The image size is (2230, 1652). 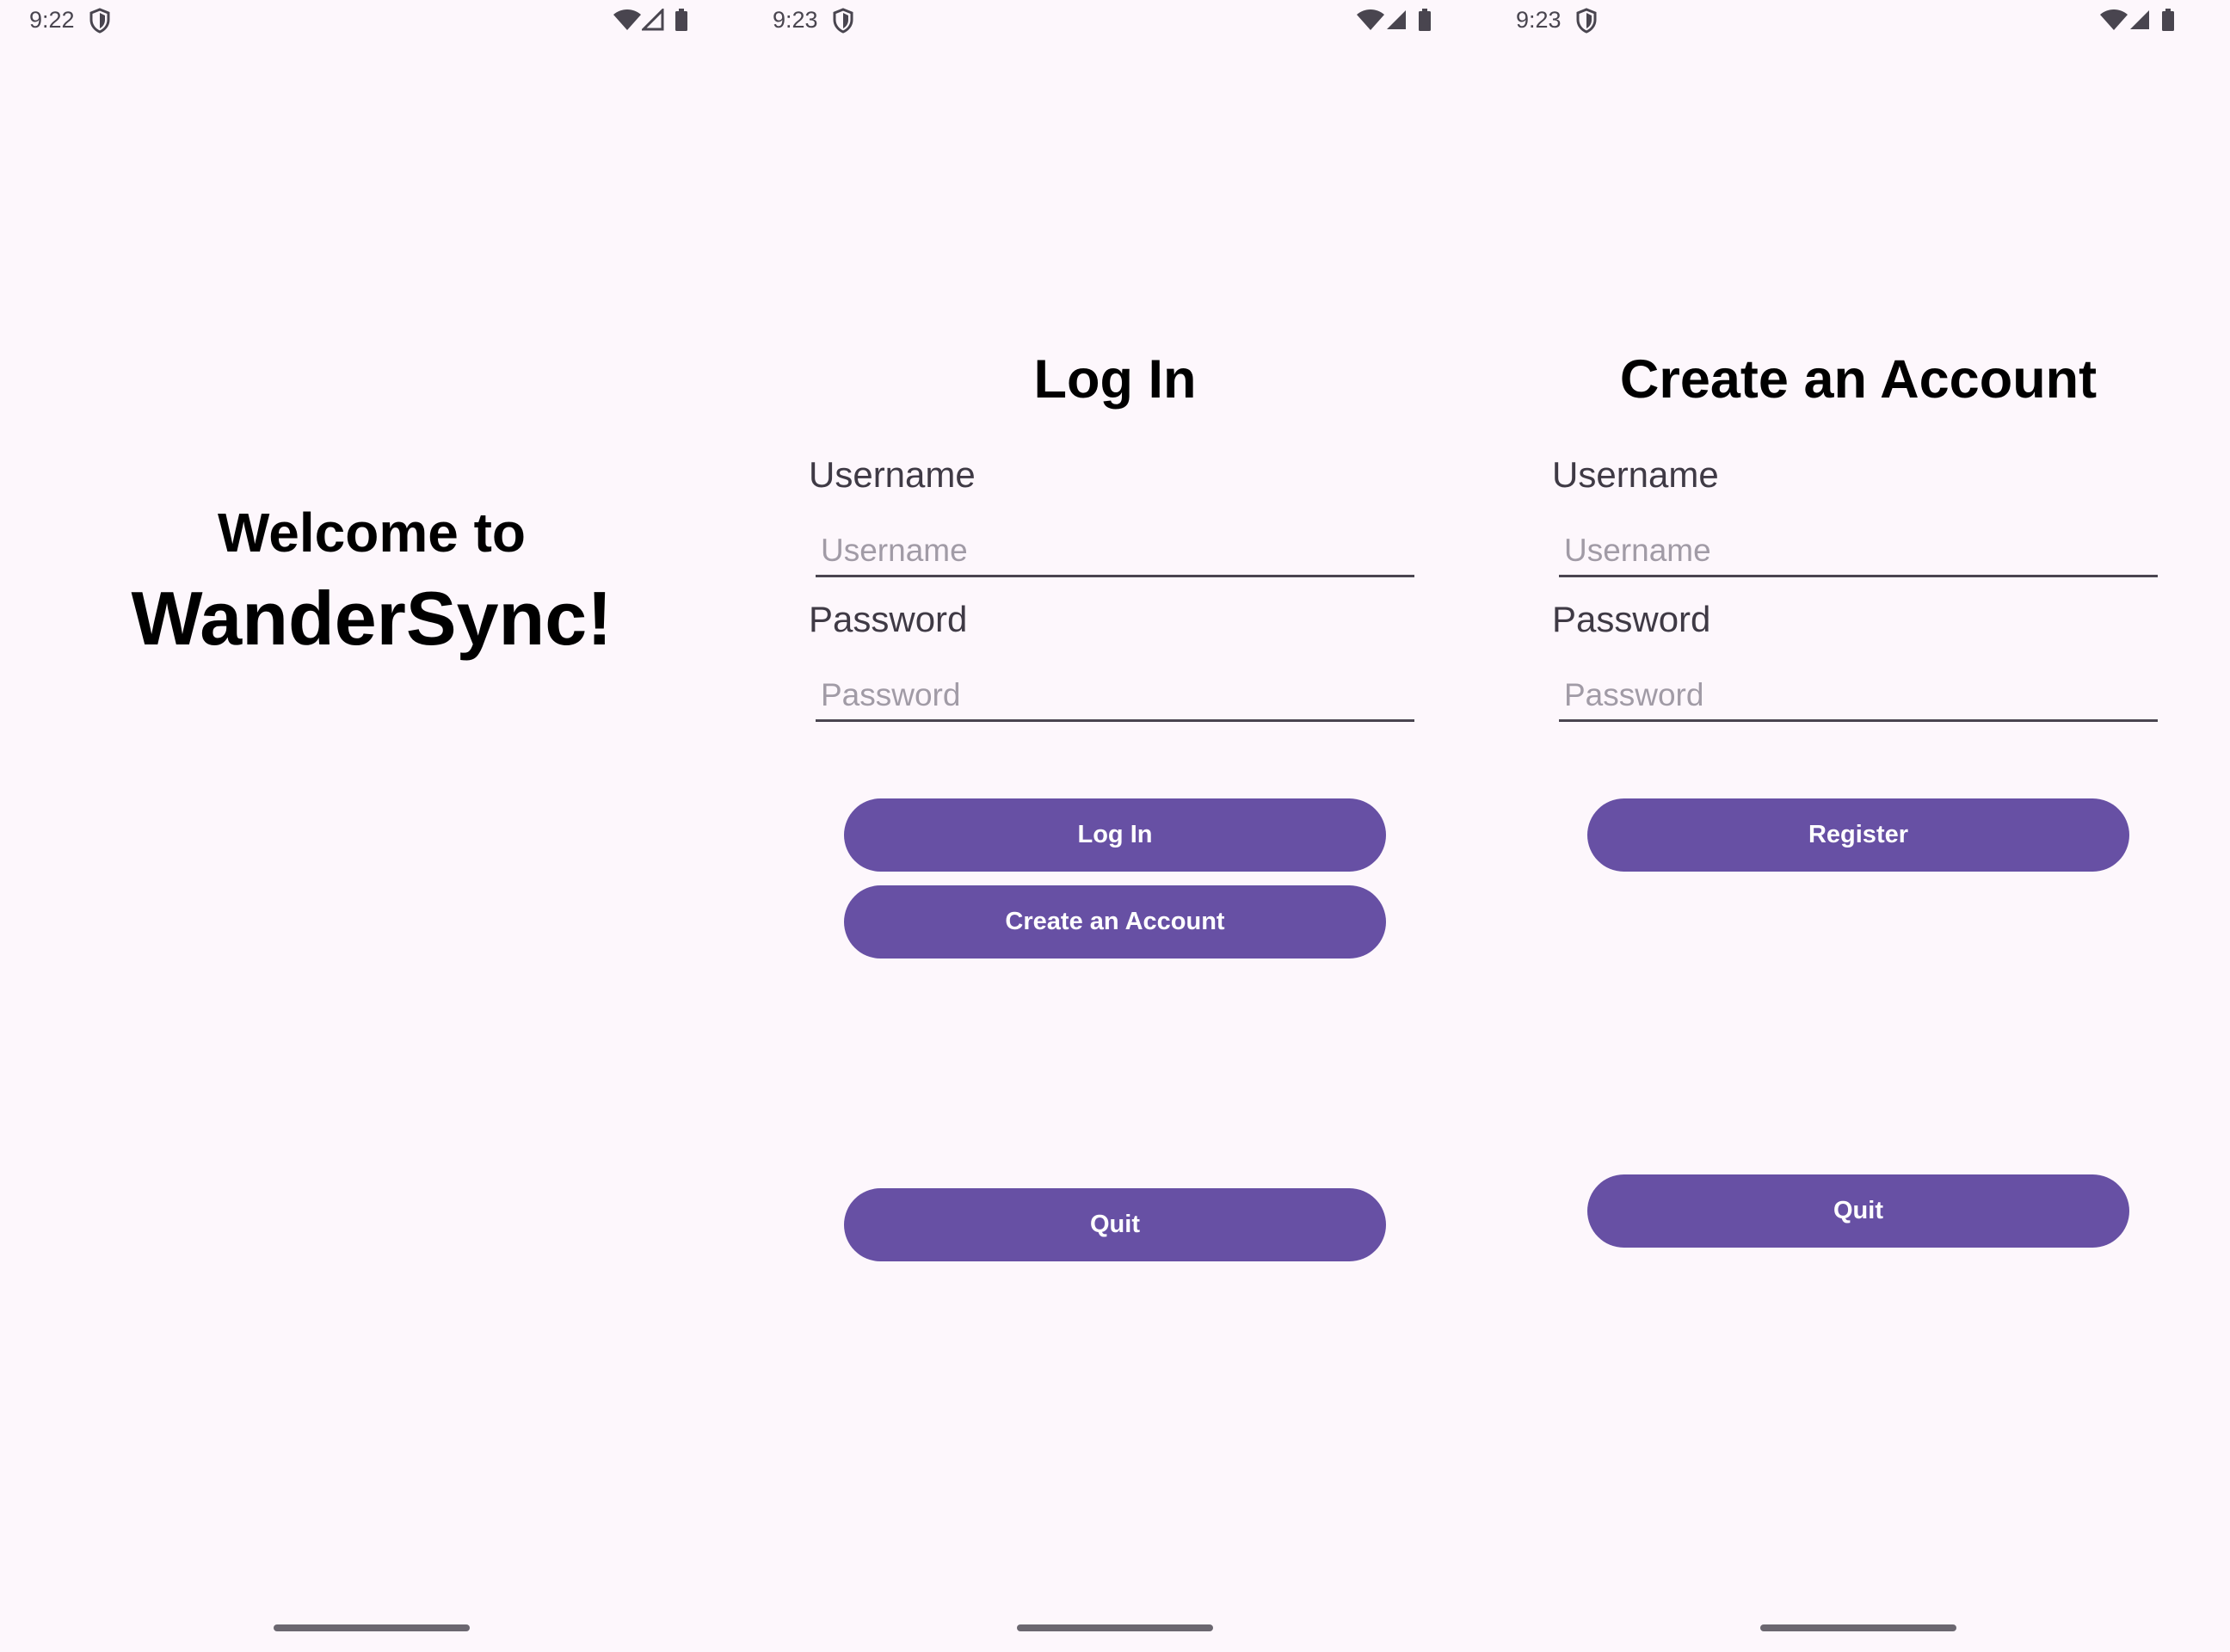 I want to click on welcome-heading: Welcome to, so click(x=372, y=533).